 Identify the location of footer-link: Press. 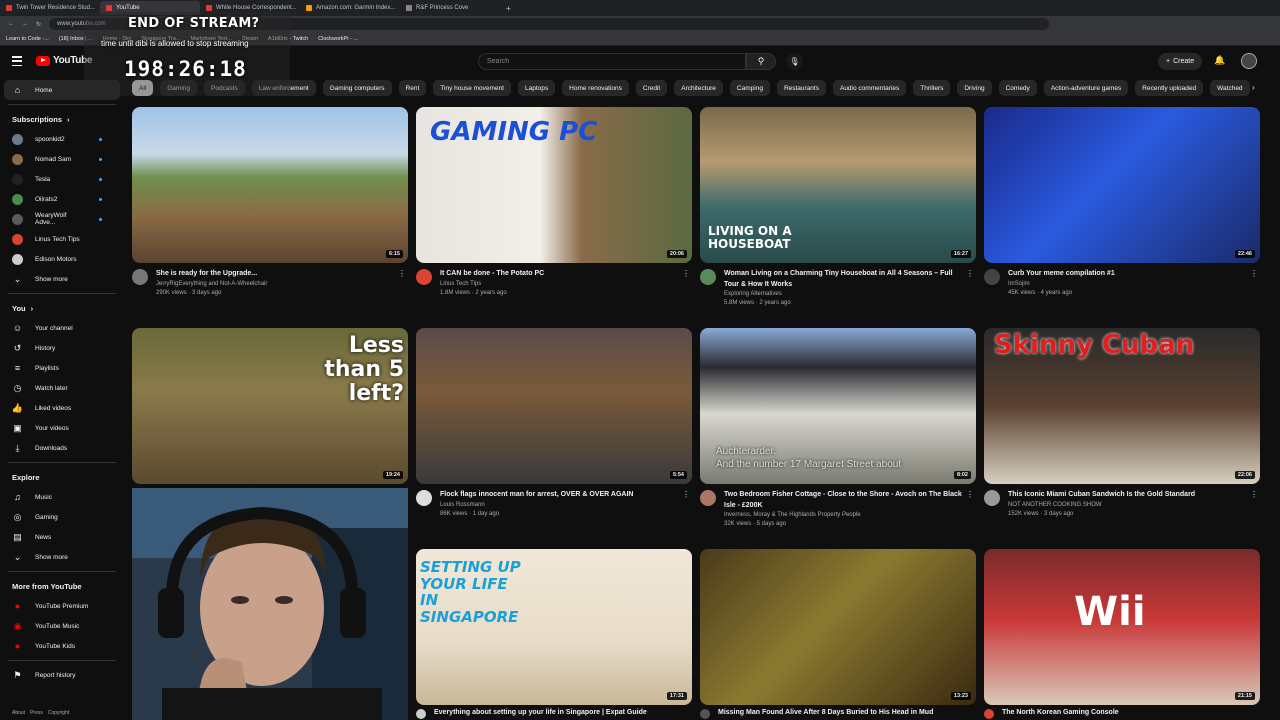
(36, 713).